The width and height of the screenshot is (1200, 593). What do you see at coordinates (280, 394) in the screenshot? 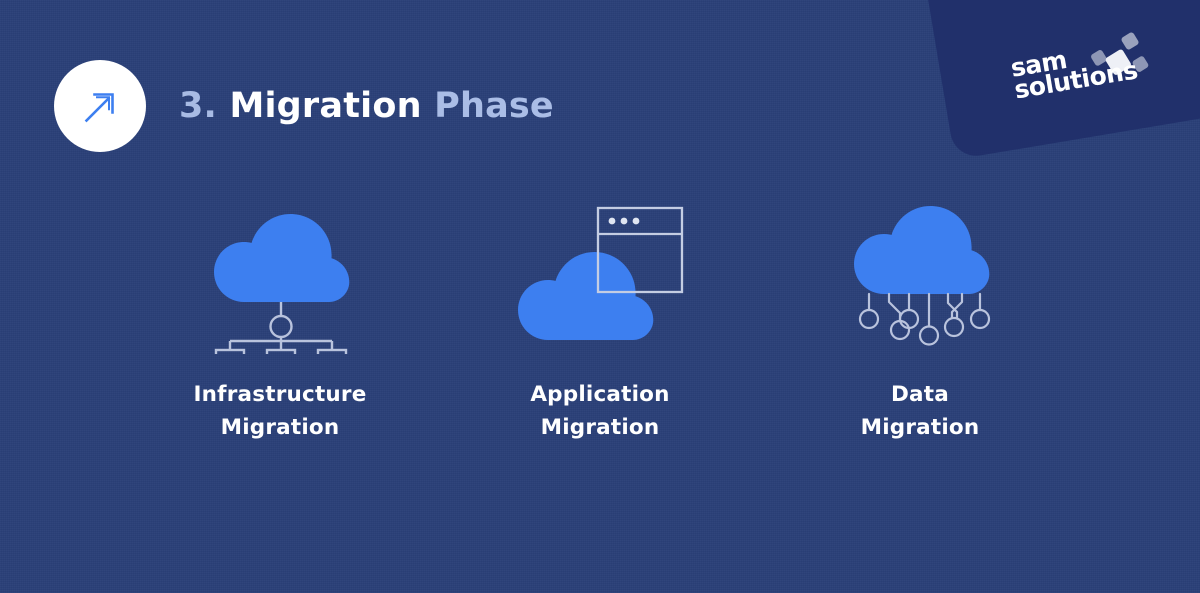
I see `card-label-line-1: Infrastructure` at bounding box center [280, 394].